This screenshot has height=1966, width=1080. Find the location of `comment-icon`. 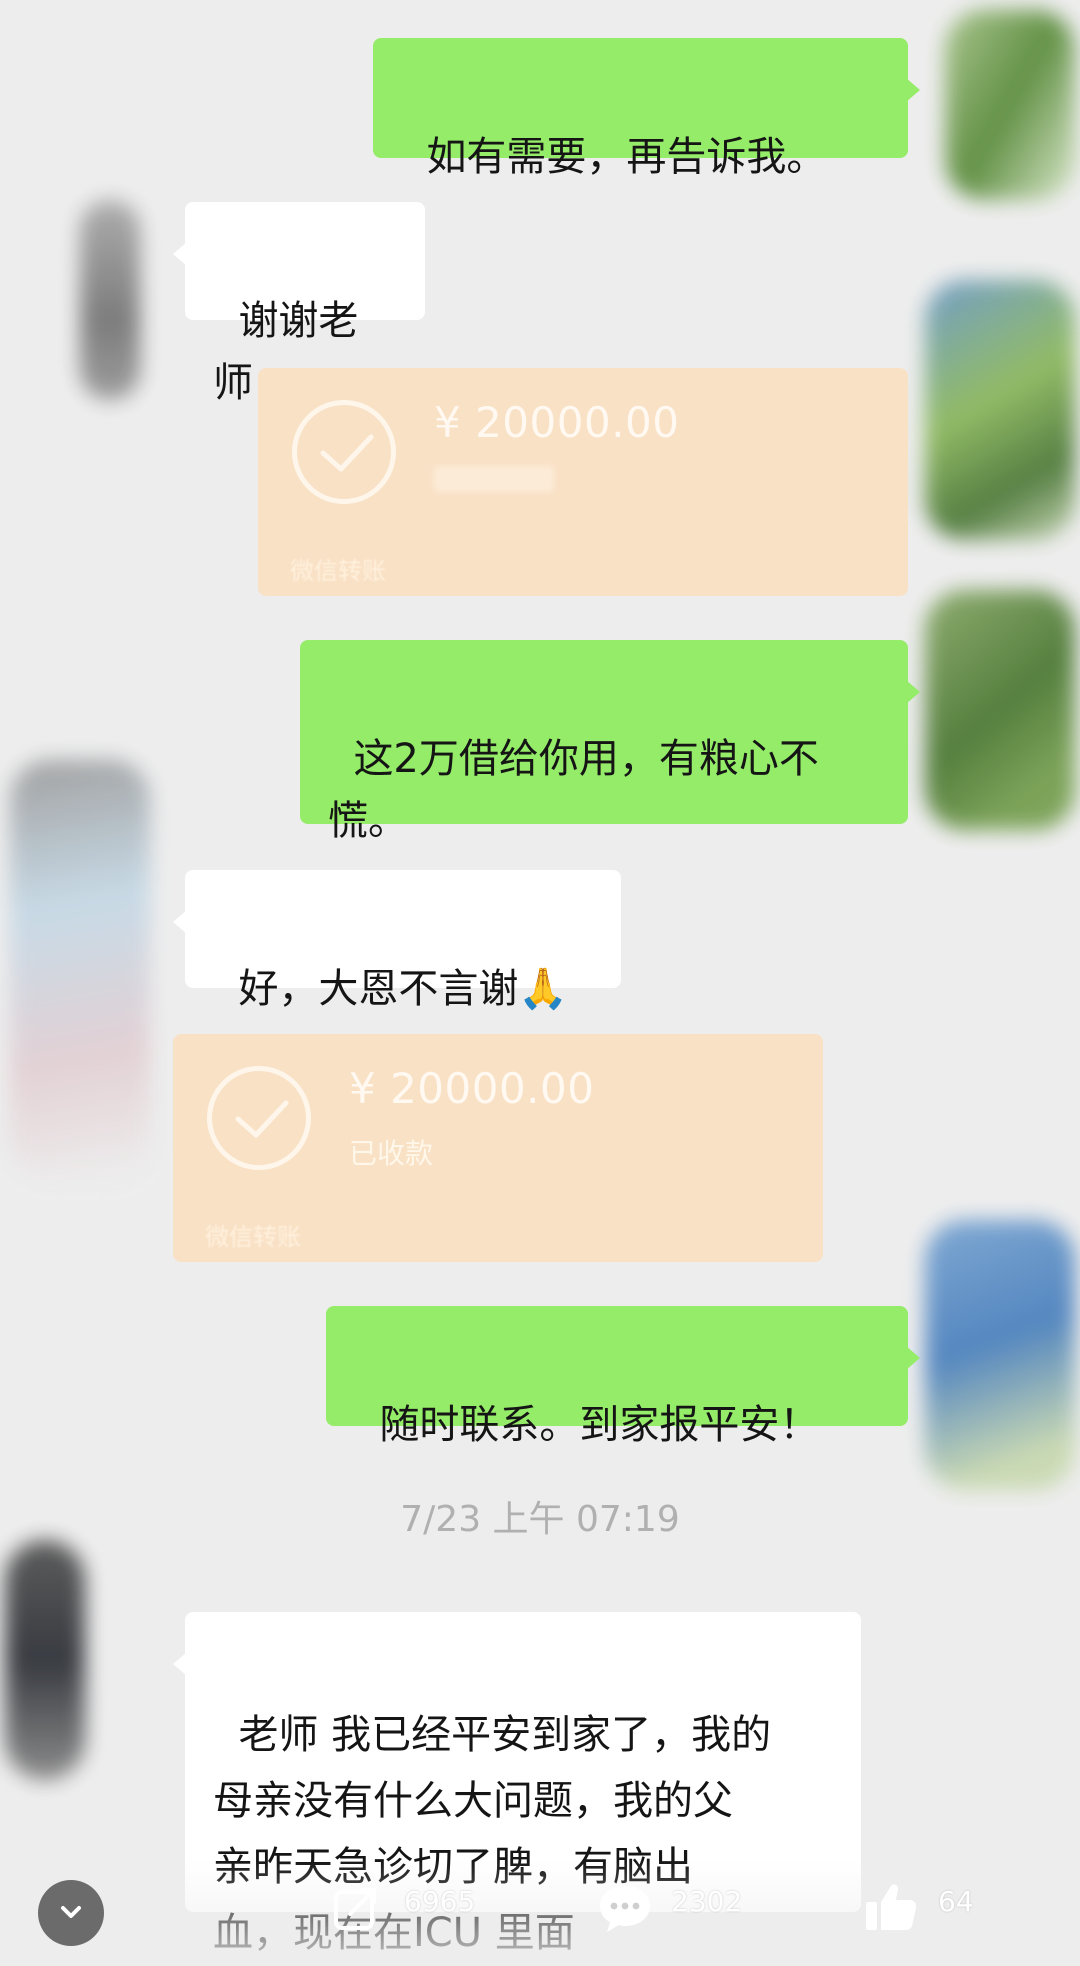

comment-icon is located at coordinates (625, 1909).